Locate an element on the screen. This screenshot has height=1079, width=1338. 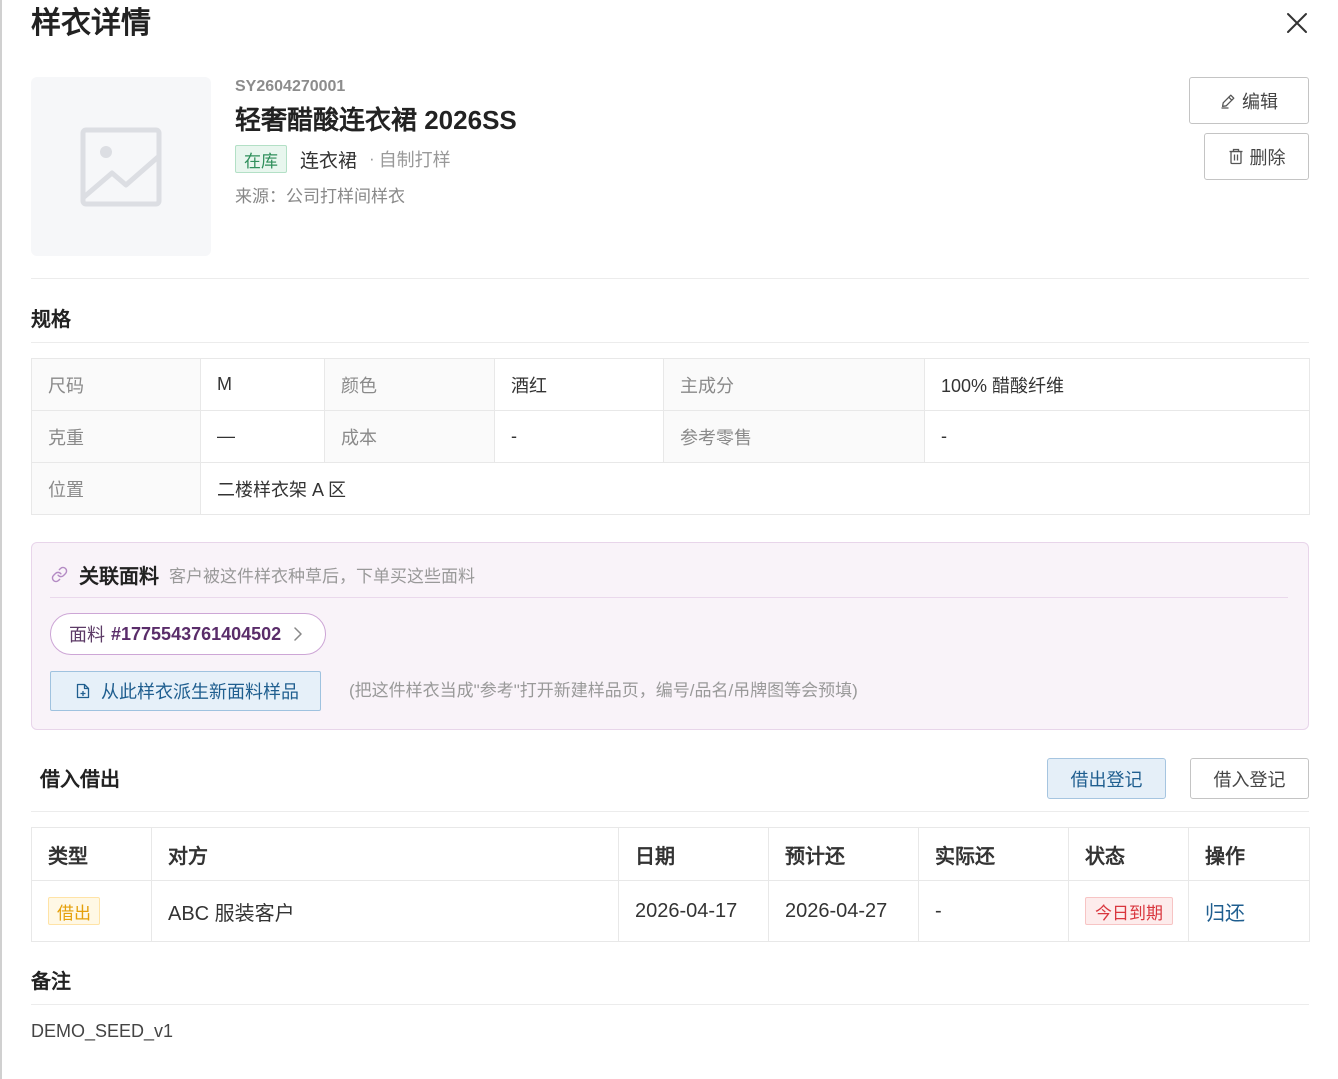
column-header-expected-return: 预计还 is located at coordinates (843, 854).